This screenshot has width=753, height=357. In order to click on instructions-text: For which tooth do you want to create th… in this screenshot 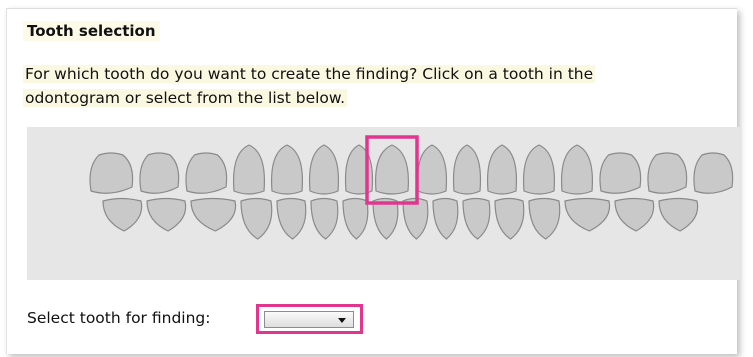, I will do `click(373, 86)`.